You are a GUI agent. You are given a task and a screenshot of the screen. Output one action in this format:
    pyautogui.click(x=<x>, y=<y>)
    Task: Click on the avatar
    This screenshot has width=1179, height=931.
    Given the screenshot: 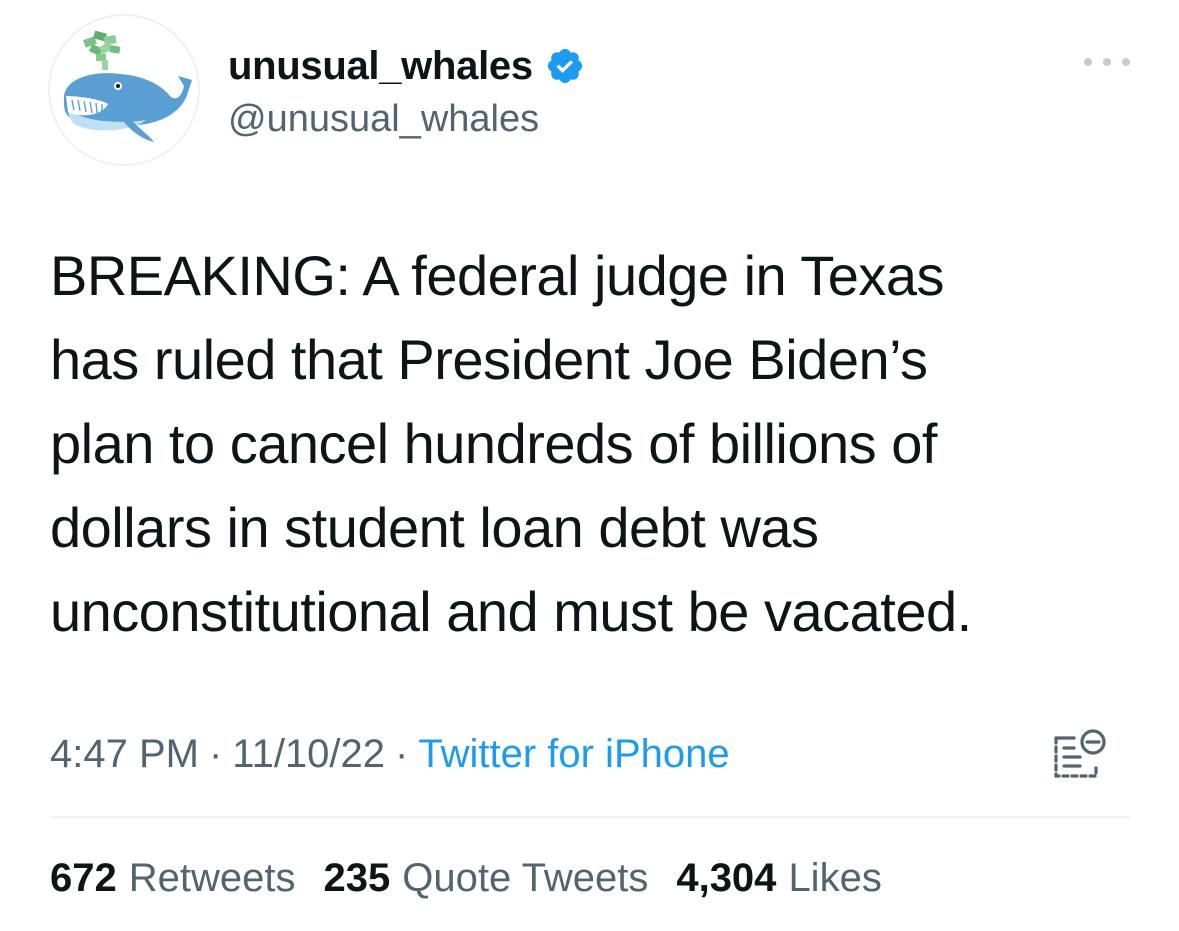 What is the action you would take?
    pyautogui.click(x=124, y=90)
    